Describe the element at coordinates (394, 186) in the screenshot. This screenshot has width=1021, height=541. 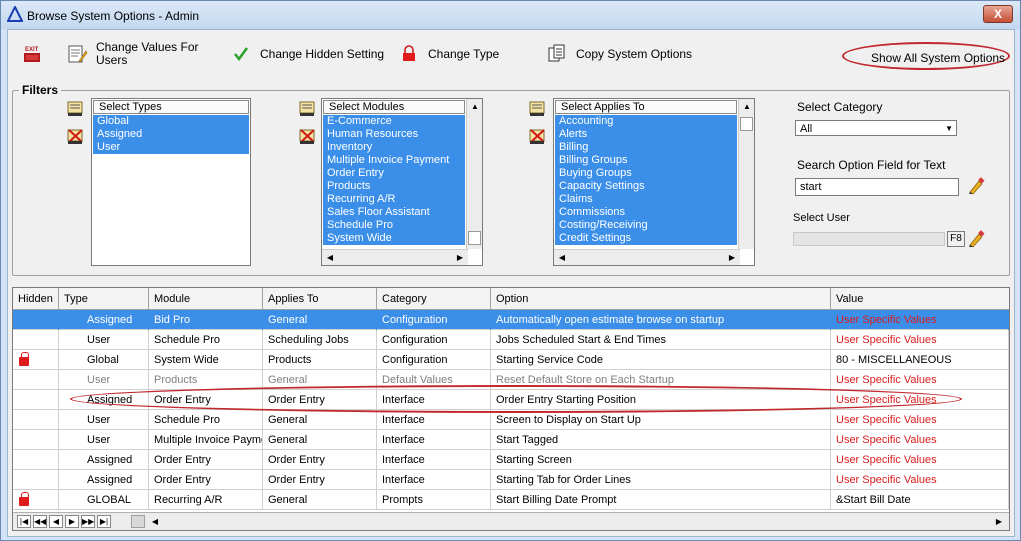
I see `module-item: Products` at that location.